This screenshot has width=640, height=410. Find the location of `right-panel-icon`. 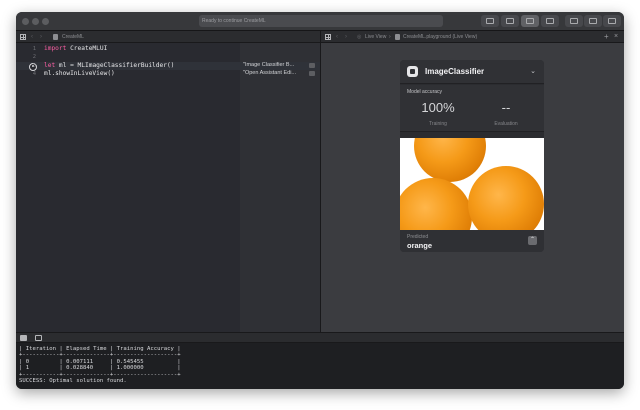

right-panel-icon is located at coordinates (612, 21).